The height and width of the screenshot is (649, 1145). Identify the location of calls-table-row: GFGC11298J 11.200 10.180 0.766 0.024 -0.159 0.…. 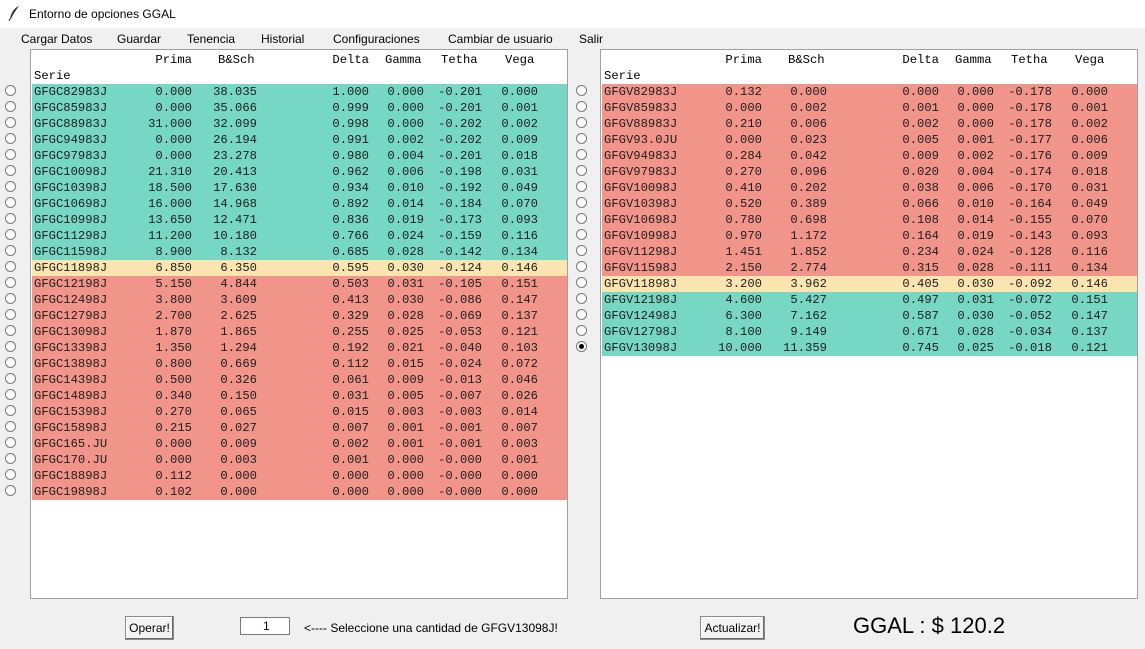
(299, 236).